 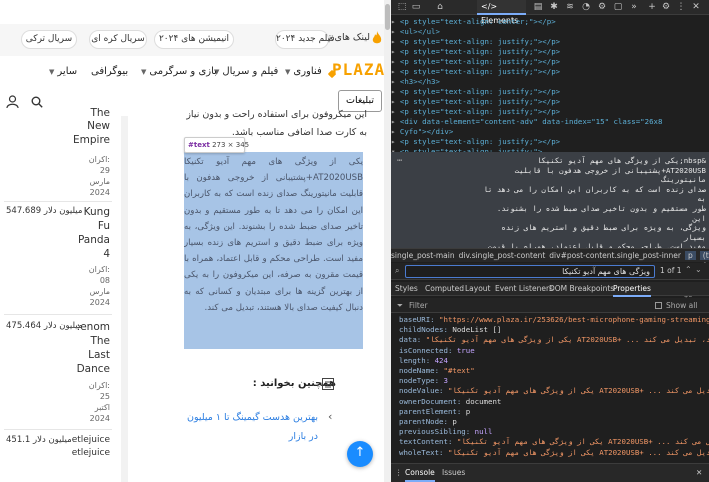 I want to click on nav-games: بازی و سرگرمی▼, so click(x=179, y=71).